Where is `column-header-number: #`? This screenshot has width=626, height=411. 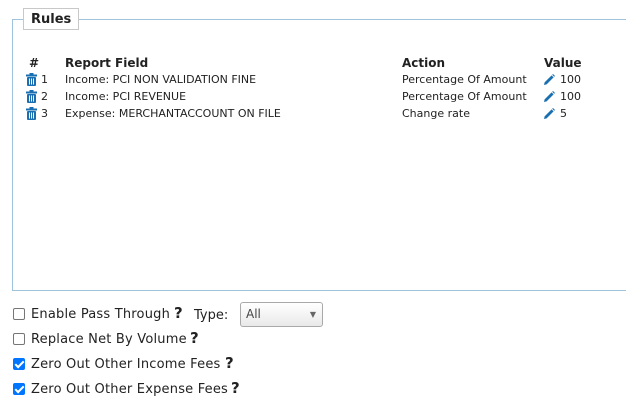
column-header-number: # is located at coordinates (34, 63).